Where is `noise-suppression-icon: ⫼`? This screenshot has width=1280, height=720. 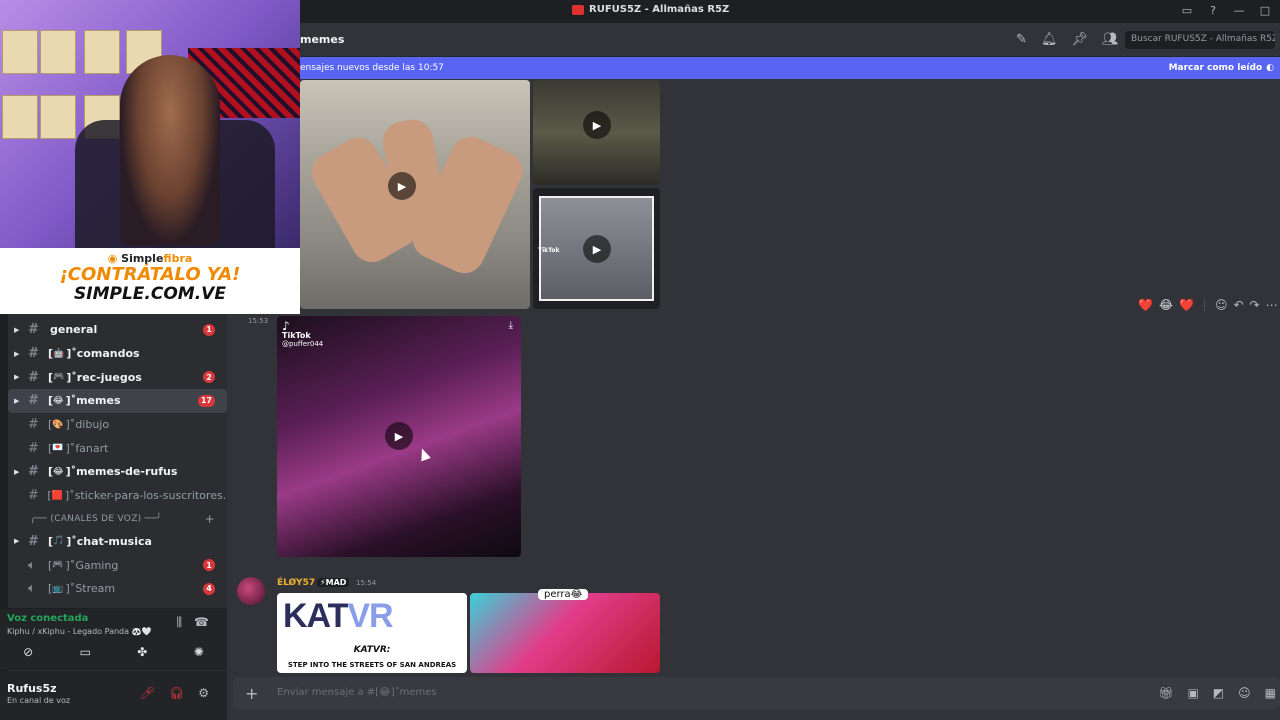 noise-suppression-icon: ⫼ is located at coordinates (180, 622).